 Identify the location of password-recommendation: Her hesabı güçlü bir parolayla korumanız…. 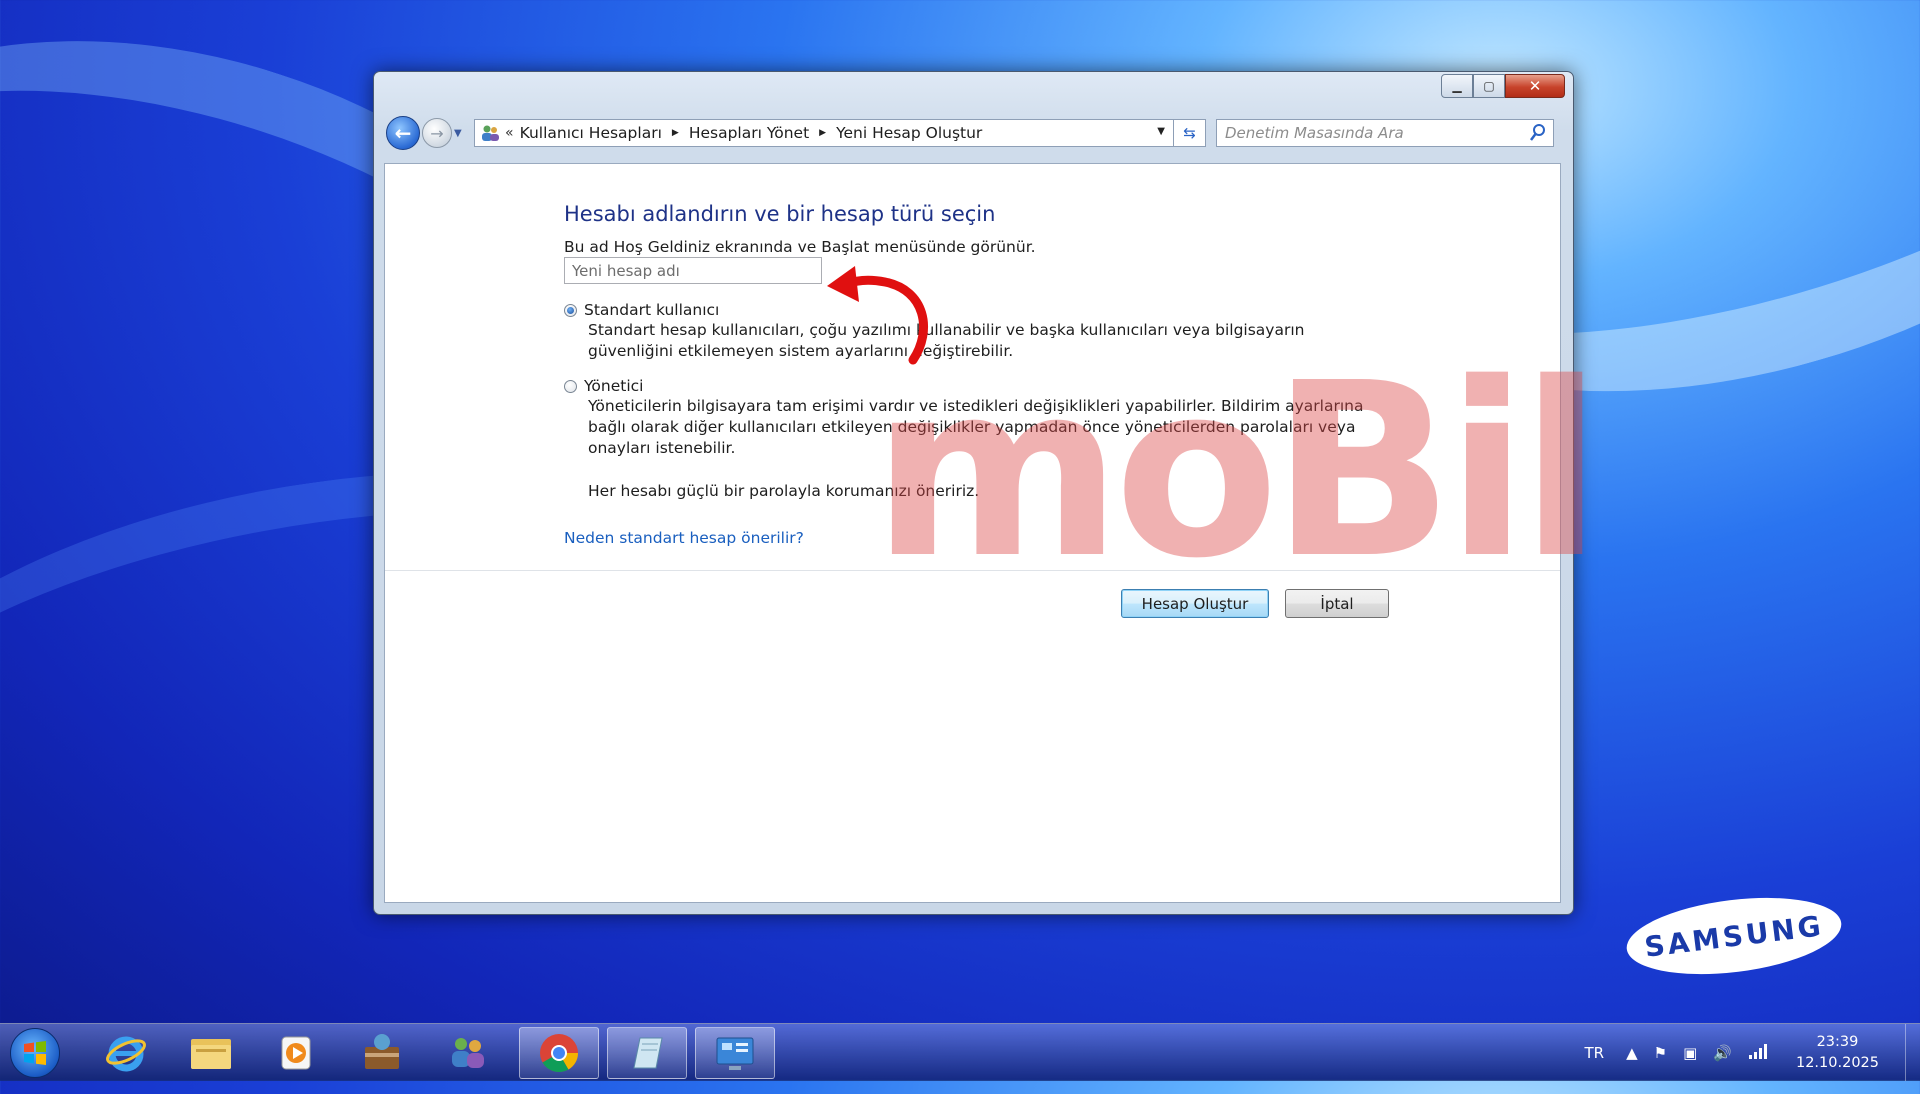
(983, 491).